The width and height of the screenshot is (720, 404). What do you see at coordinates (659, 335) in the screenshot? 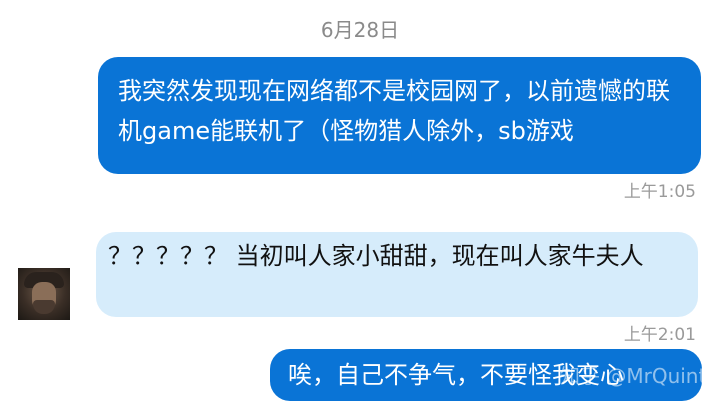
I see `message-timestamp: 上午2:01` at bounding box center [659, 335].